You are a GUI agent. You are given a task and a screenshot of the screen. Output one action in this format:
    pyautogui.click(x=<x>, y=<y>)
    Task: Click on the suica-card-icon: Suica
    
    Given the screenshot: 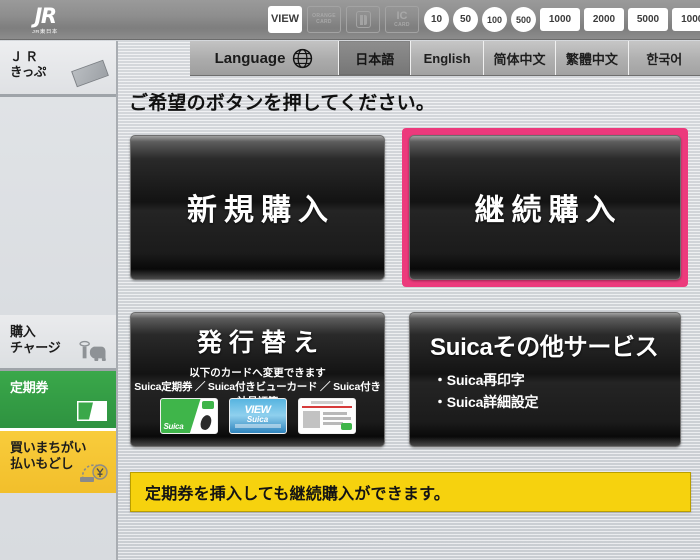 What is the action you would take?
    pyautogui.click(x=188, y=416)
    